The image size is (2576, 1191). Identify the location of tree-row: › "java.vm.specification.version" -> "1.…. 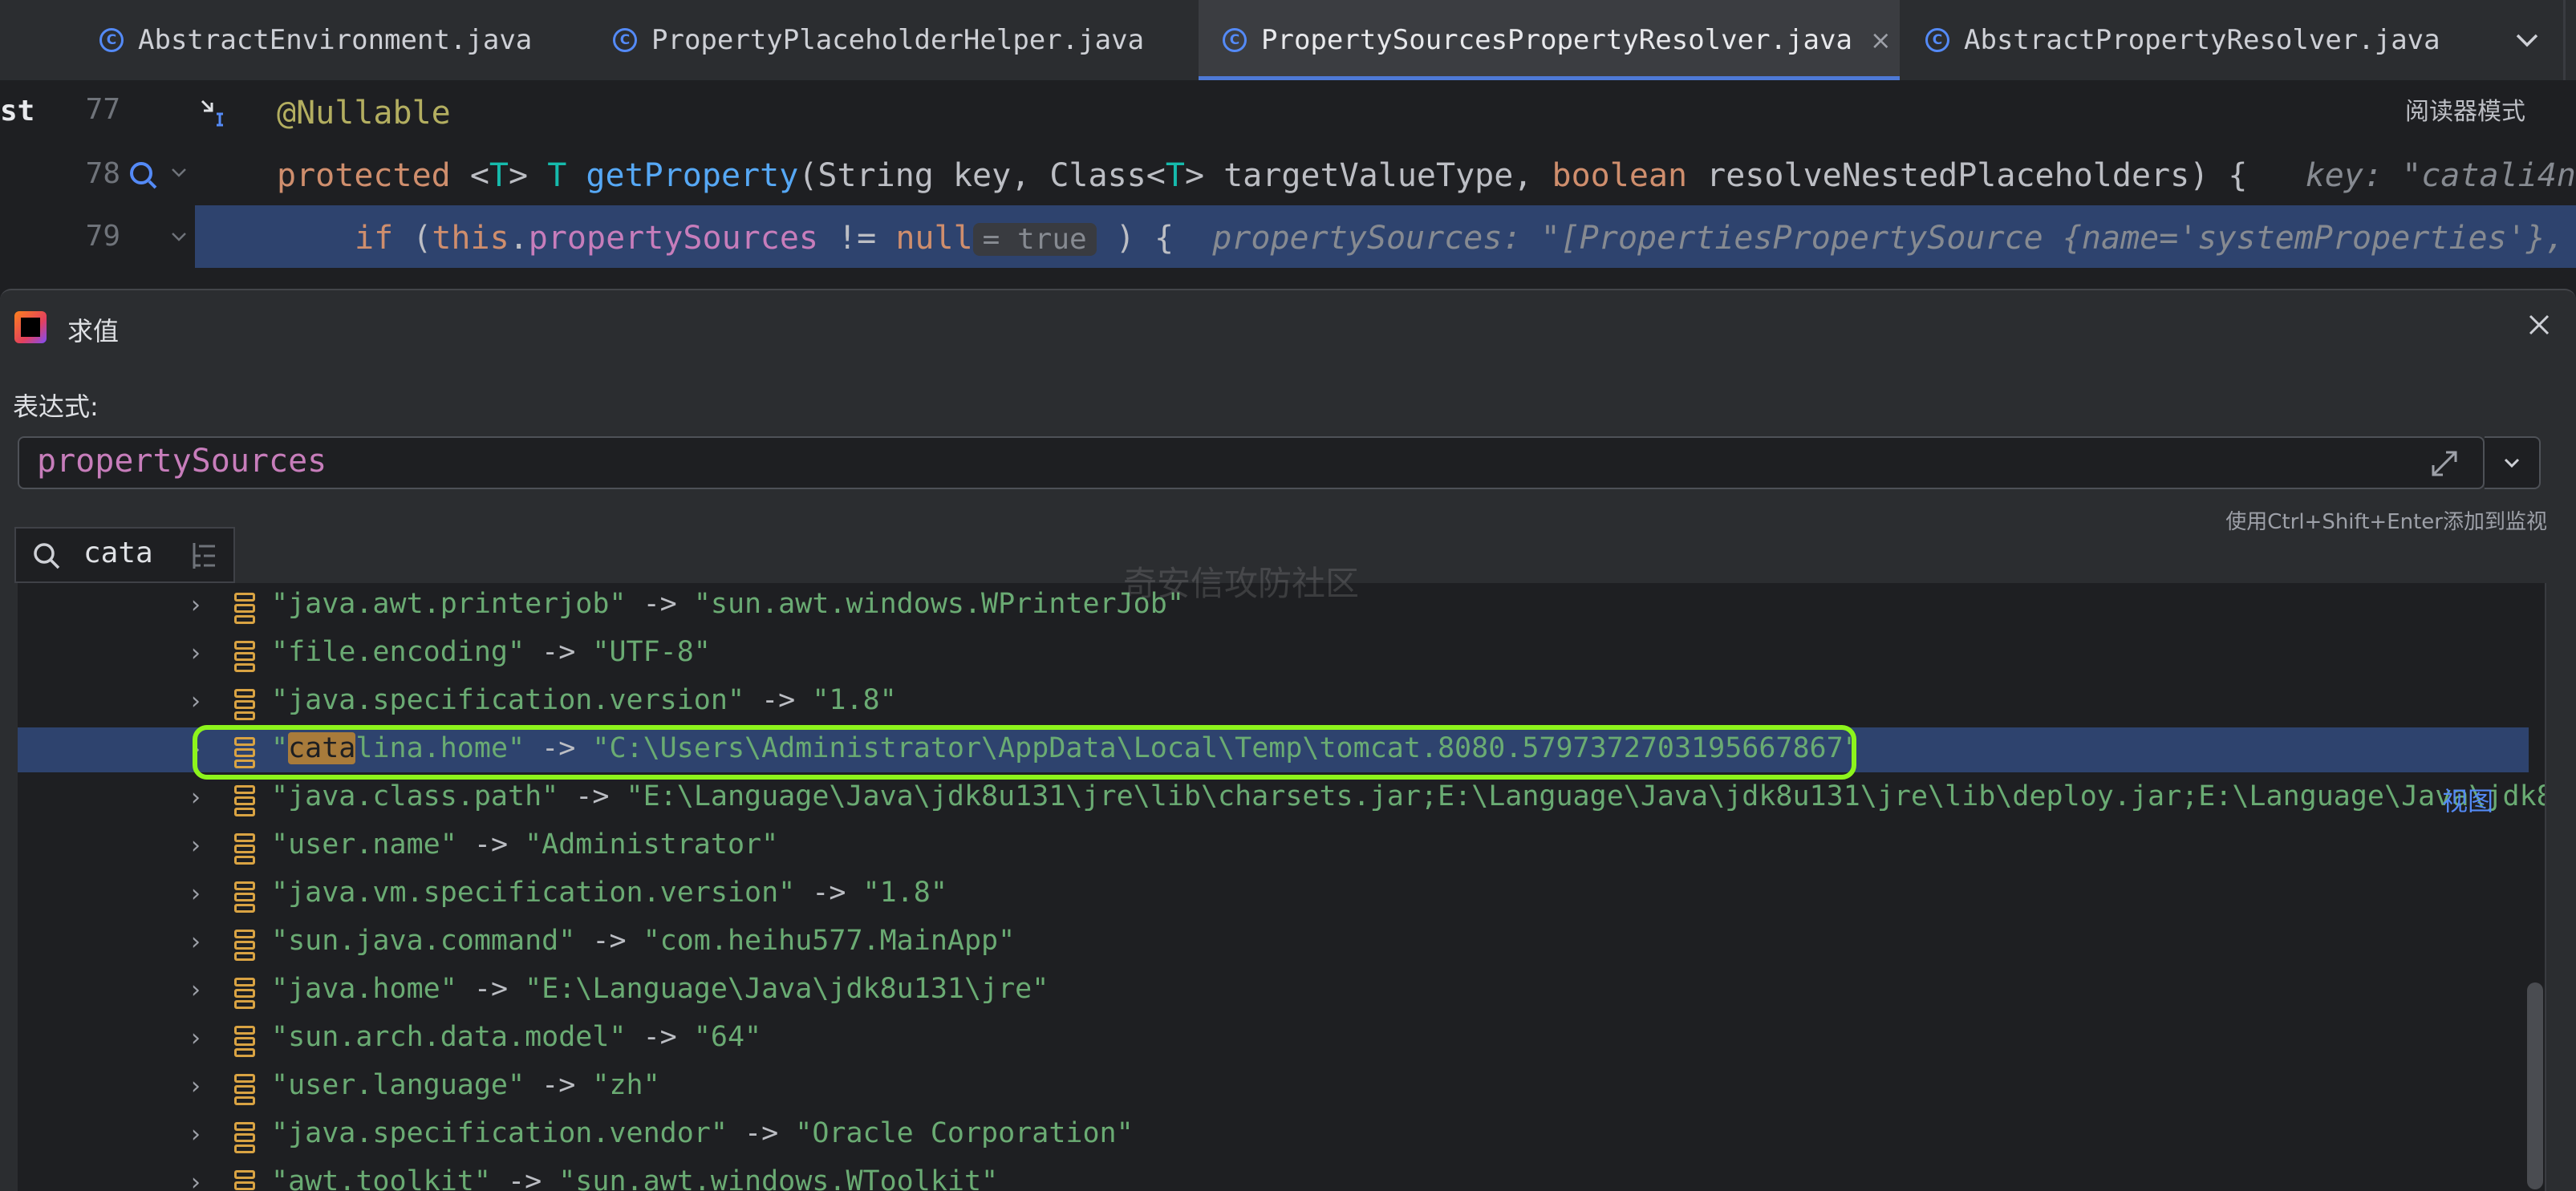
(1273, 894).